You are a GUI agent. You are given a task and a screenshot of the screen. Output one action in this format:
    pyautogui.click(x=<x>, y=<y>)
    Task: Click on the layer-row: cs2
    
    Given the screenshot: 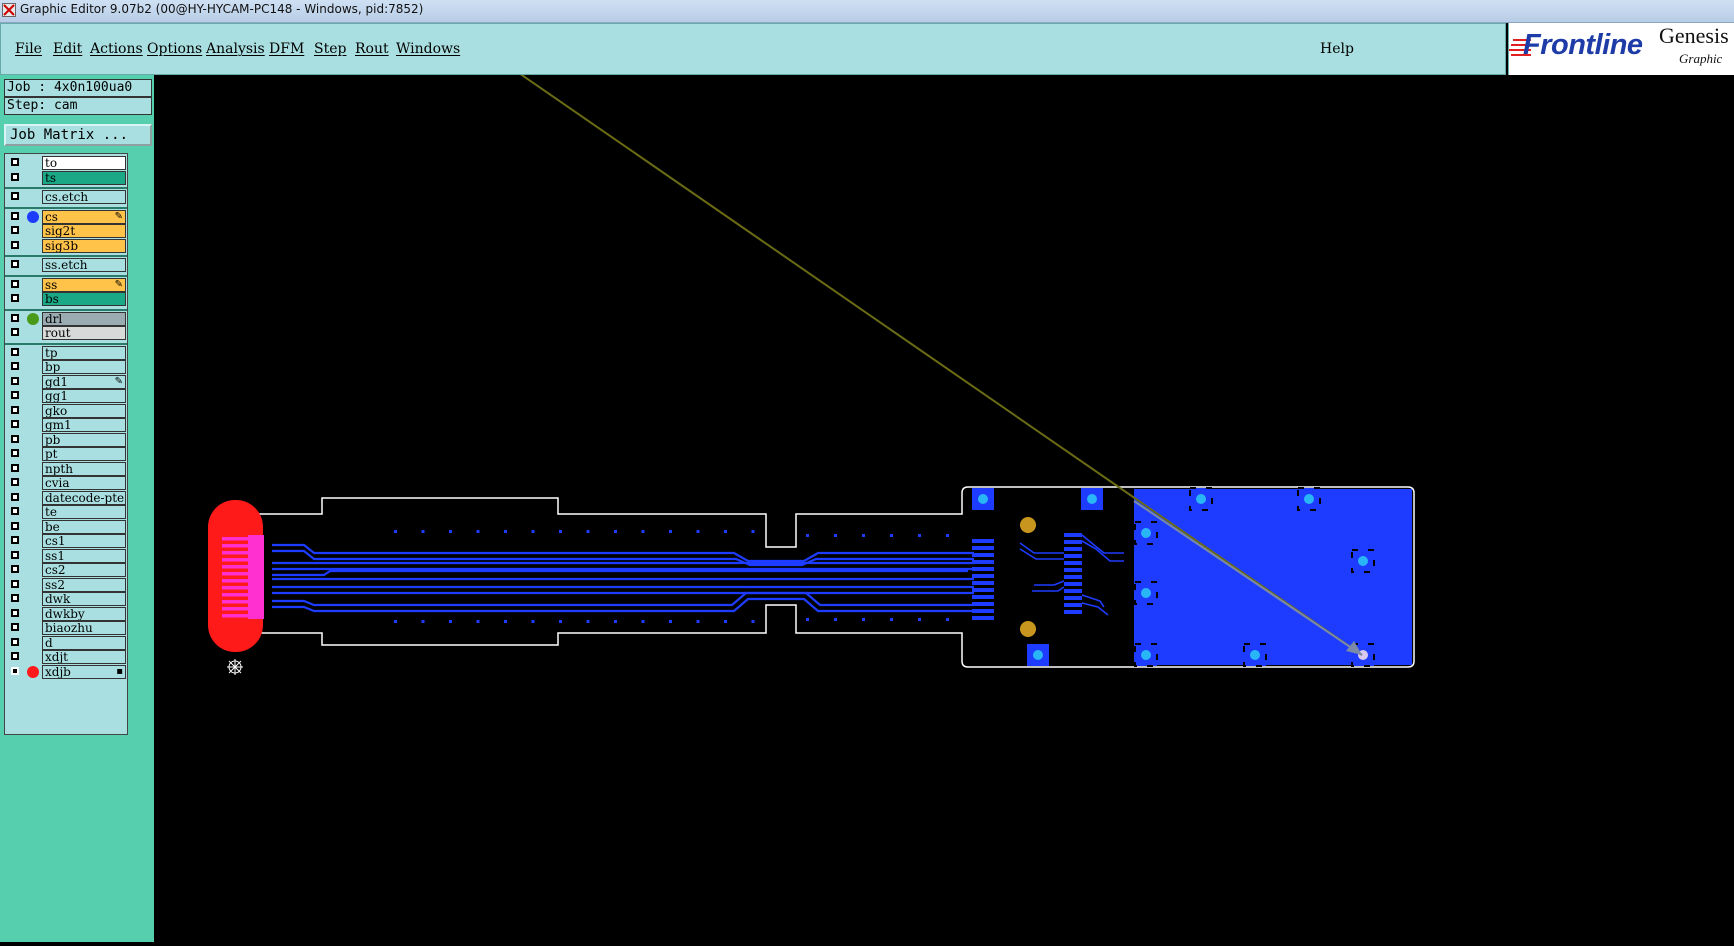 What is the action you would take?
    pyautogui.click(x=66, y=570)
    